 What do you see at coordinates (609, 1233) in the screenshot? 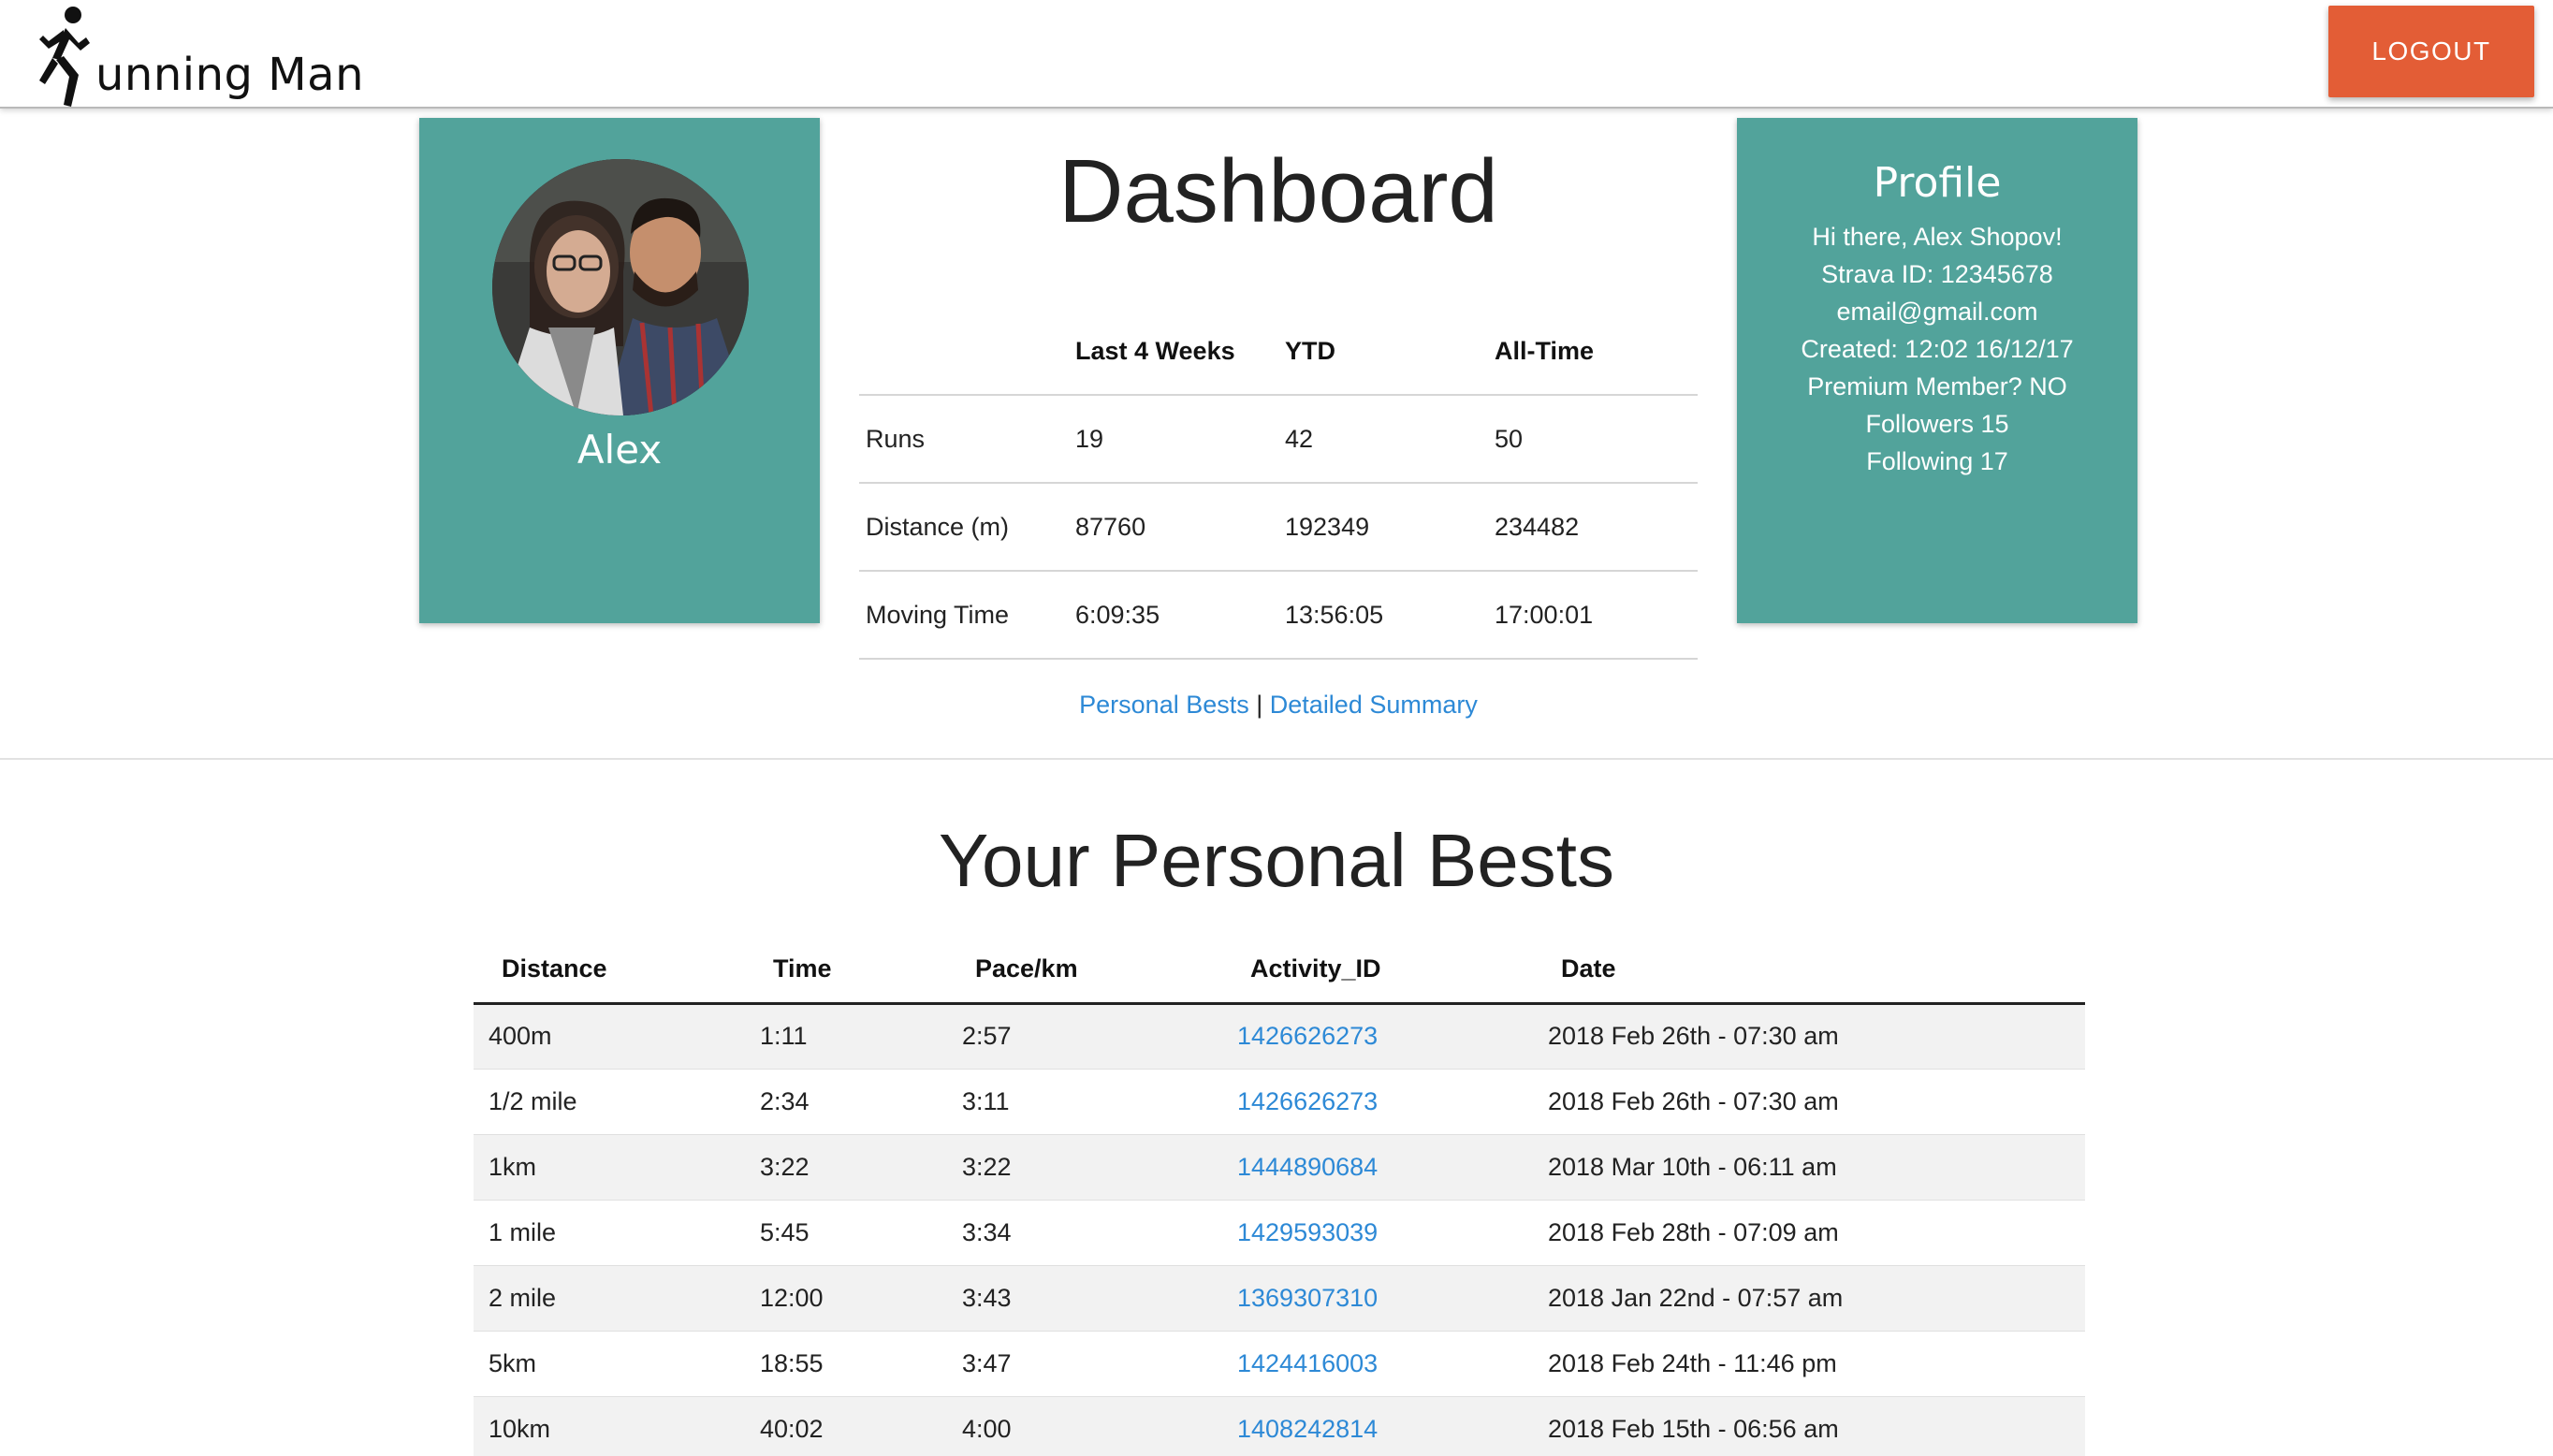
I see `pb-distance: 1 mile` at bounding box center [609, 1233].